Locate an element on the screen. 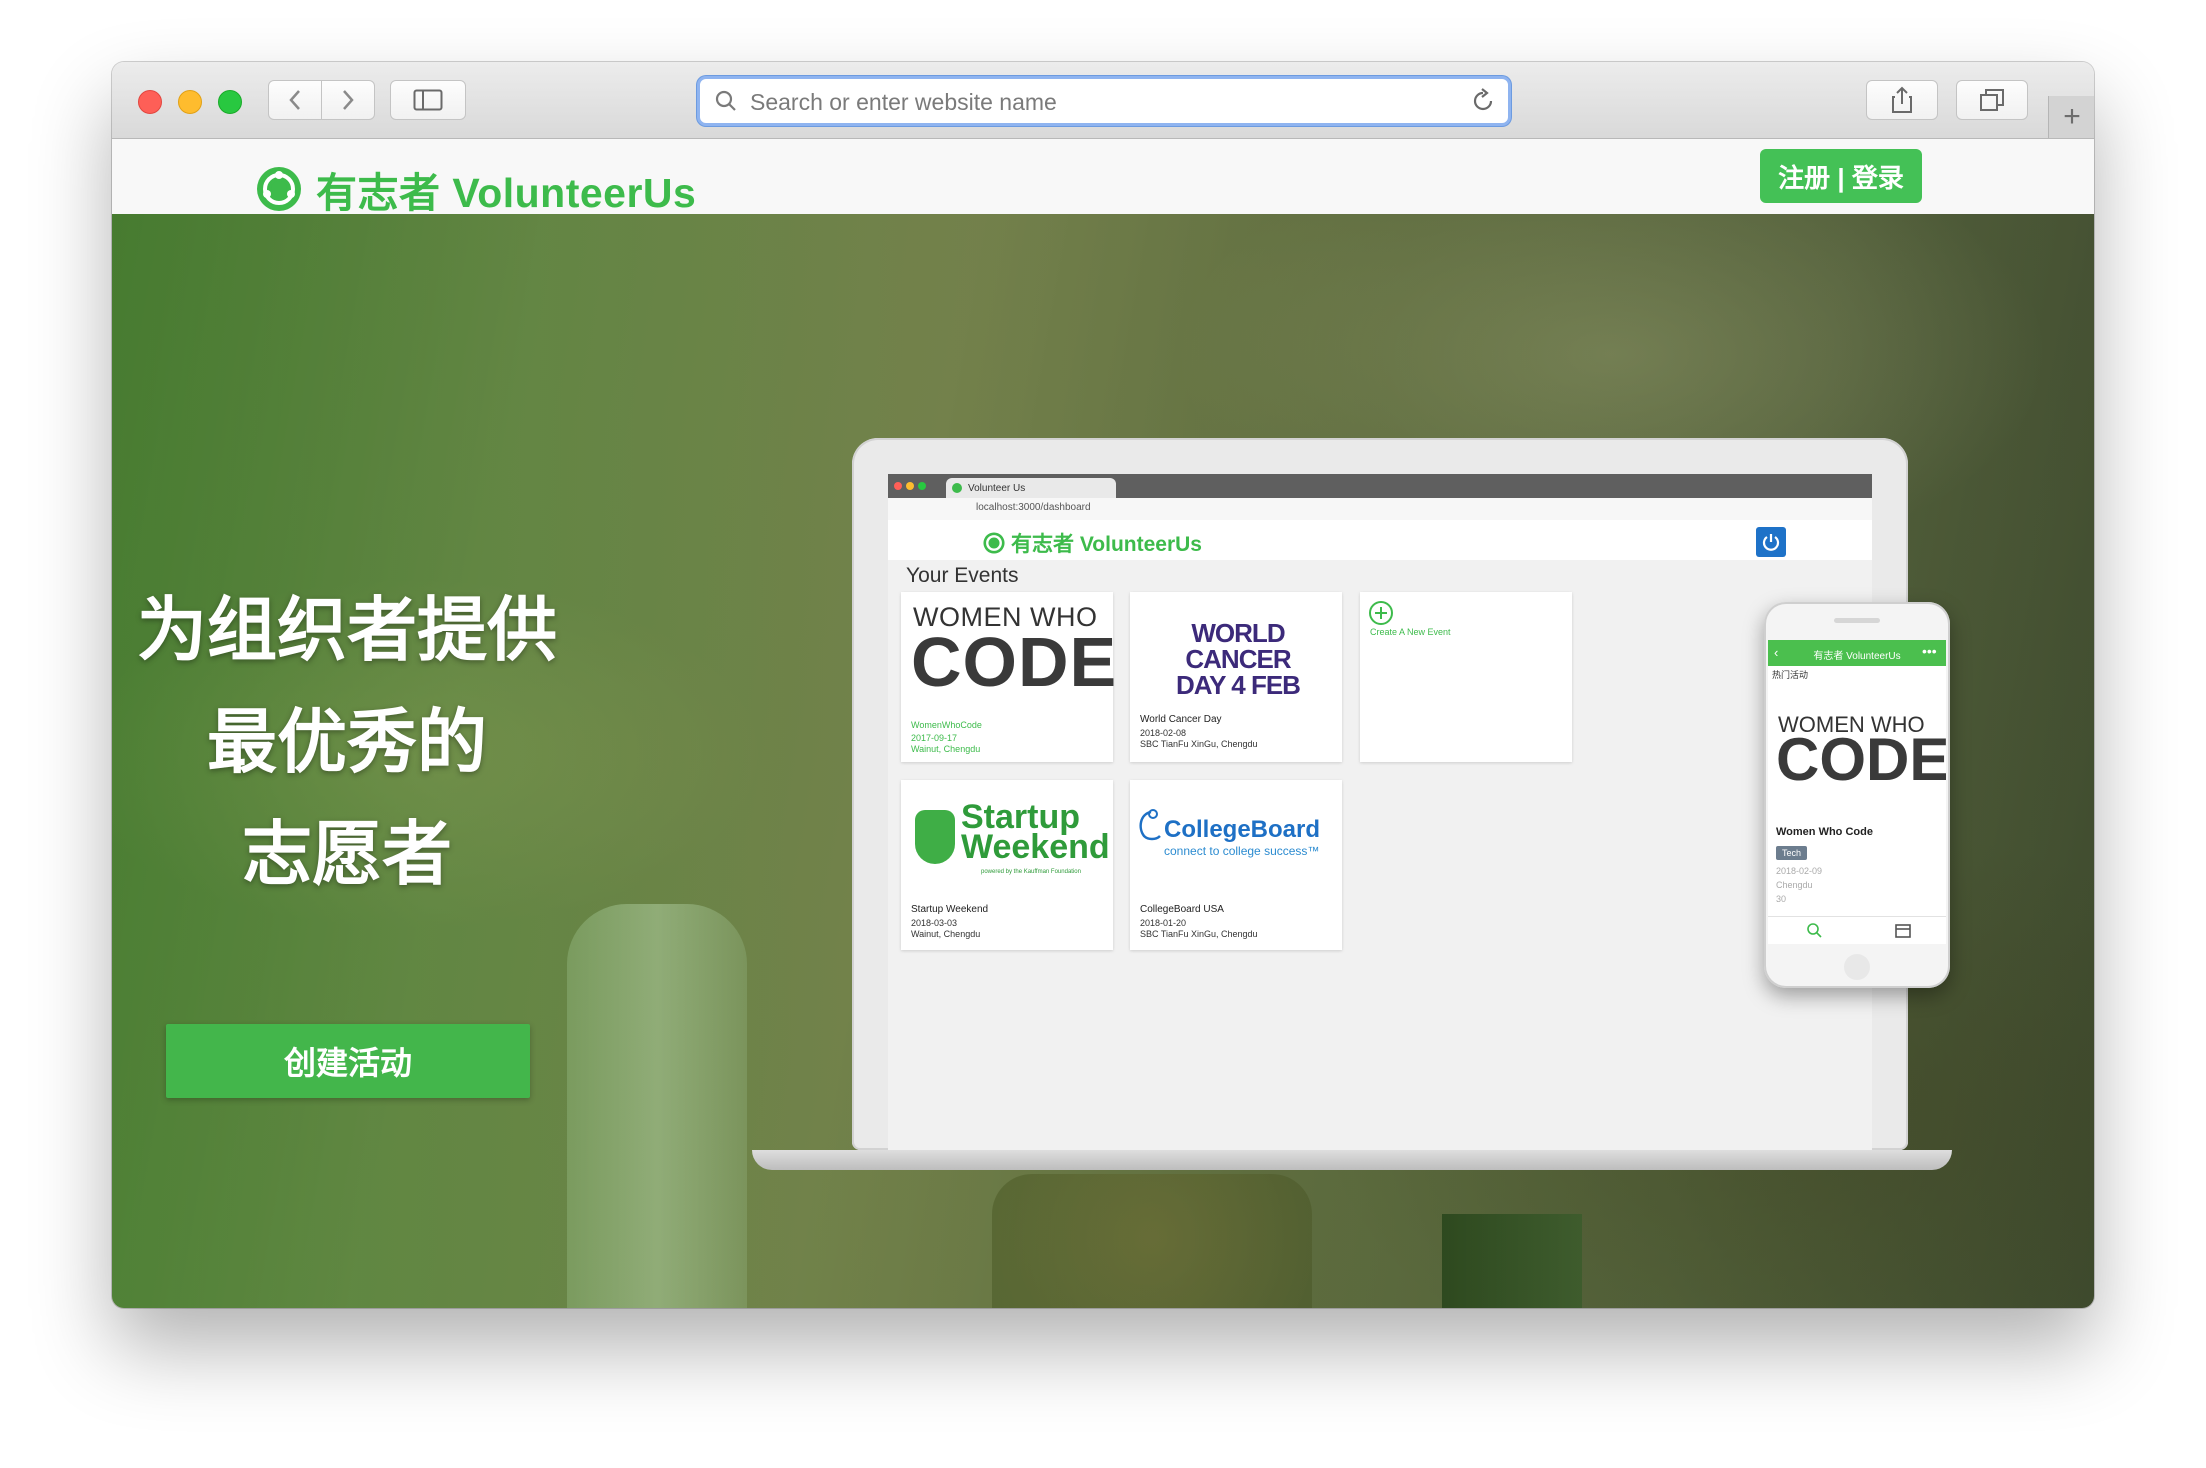 The image size is (2206, 1468). event-logo-line: Weekend is located at coordinates (1035, 847).